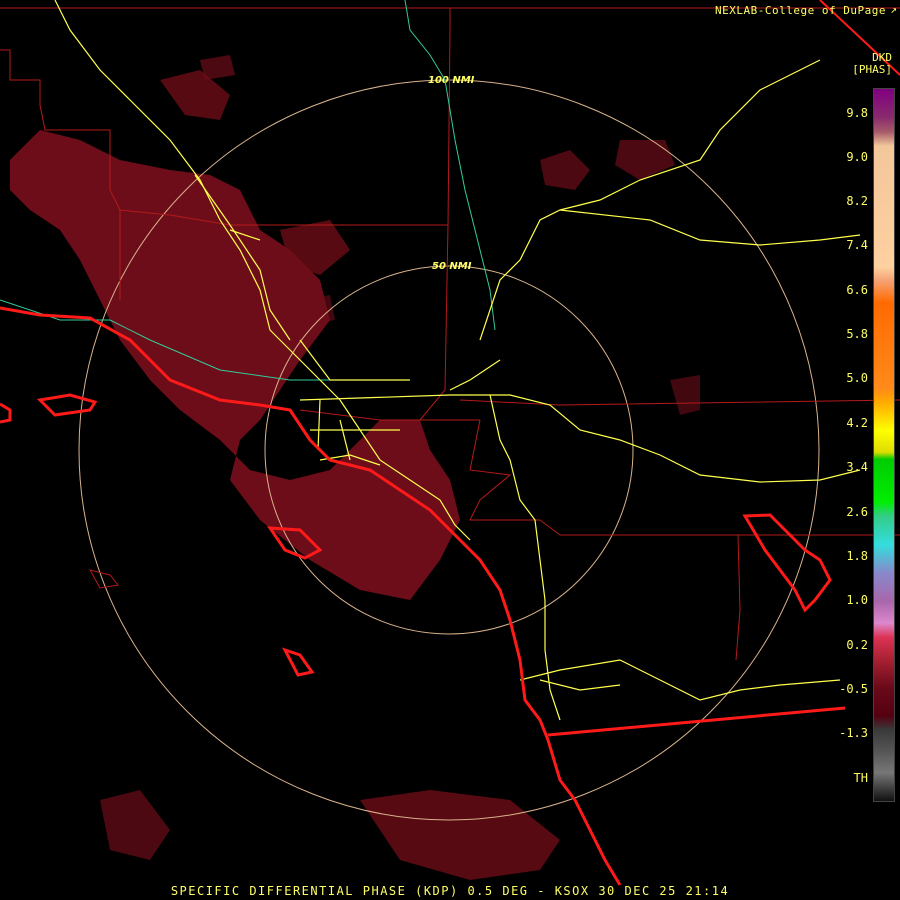 This screenshot has height=900, width=900. What do you see at coordinates (857, 157) in the screenshot?
I see `legend-label: 9.0` at bounding box center [857, 157].